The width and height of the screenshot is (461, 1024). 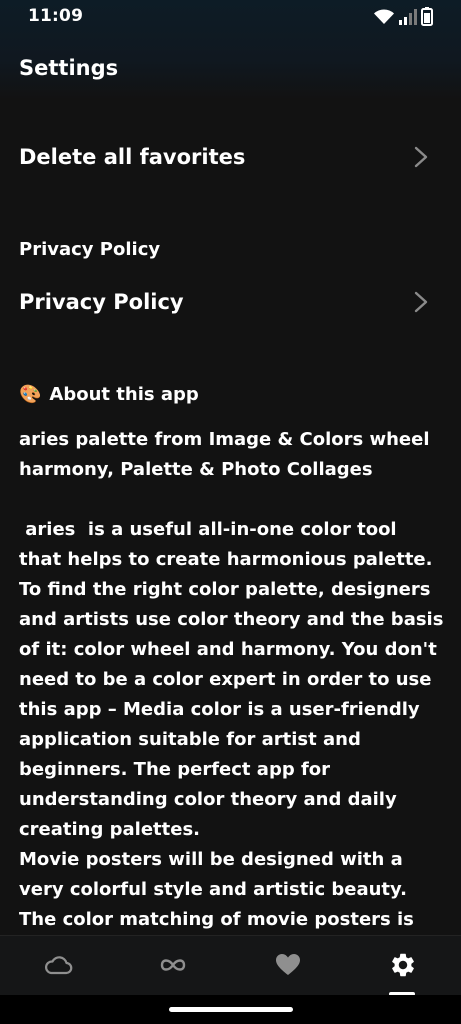 I want to click on battery-icon, so click(x=427, y=16).